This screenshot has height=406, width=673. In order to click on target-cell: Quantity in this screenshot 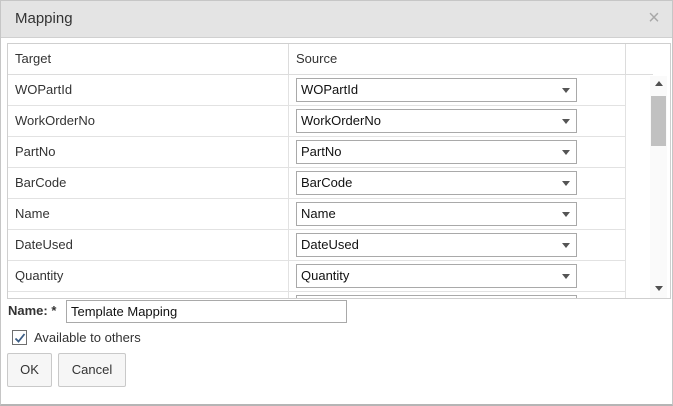, I will do `click(148, 276)`.